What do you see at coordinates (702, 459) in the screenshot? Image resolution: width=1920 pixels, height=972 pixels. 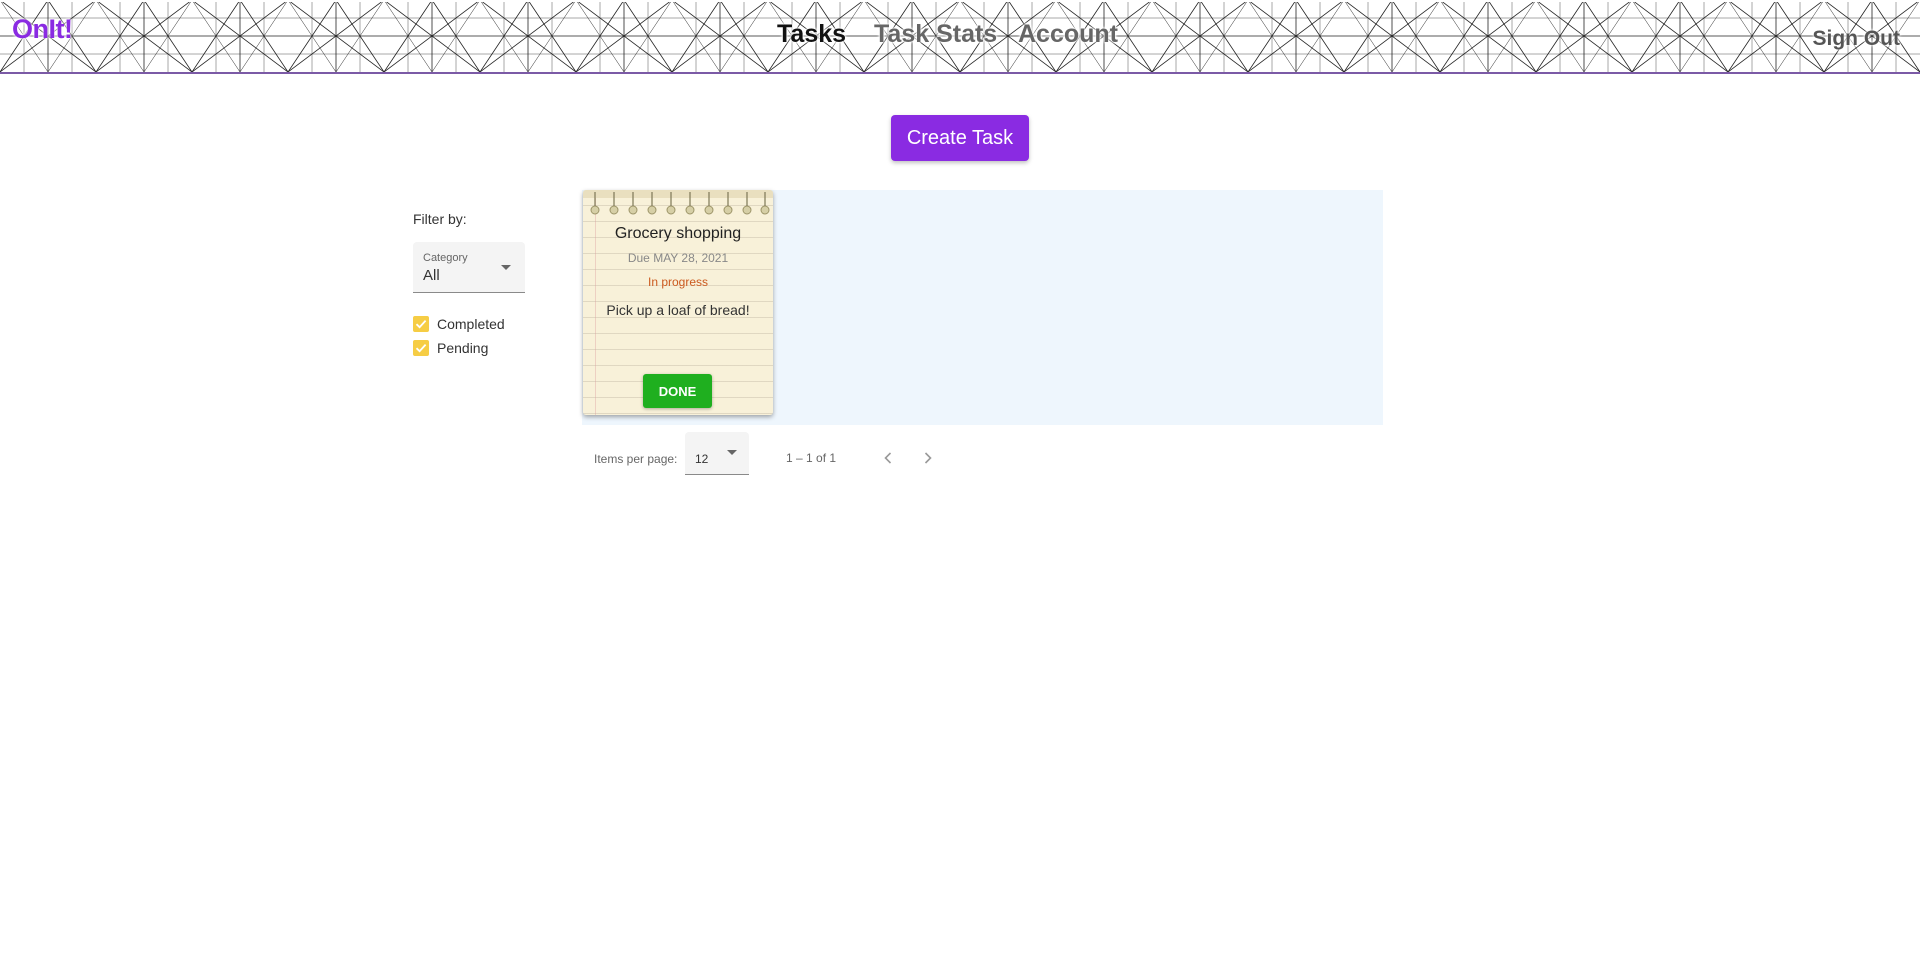 I see `items-per-page-value: 12` at bounding box center [702, 459].